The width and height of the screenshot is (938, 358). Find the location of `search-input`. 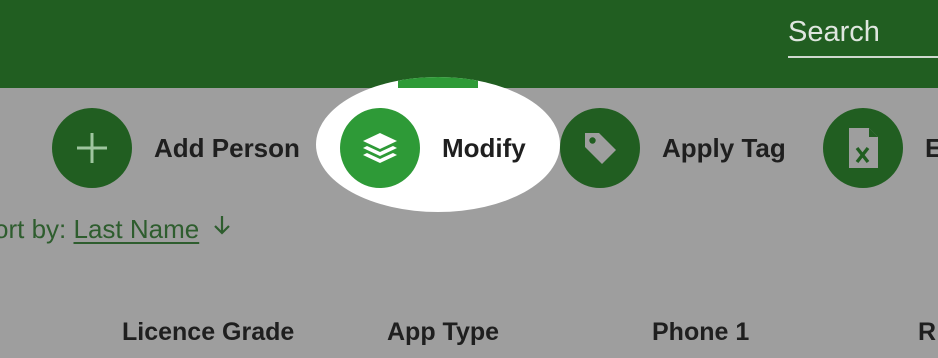

search-input is located at coordinates (863, 32).